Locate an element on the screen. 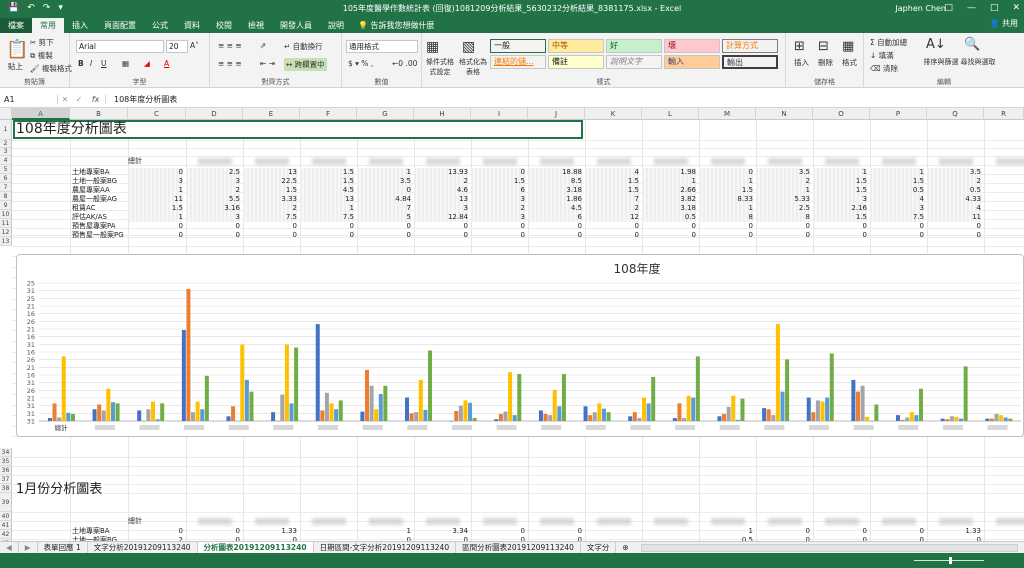 This screenshot has width=1024, height=568. table-cell: 13 is located at coordinates (327, 199).